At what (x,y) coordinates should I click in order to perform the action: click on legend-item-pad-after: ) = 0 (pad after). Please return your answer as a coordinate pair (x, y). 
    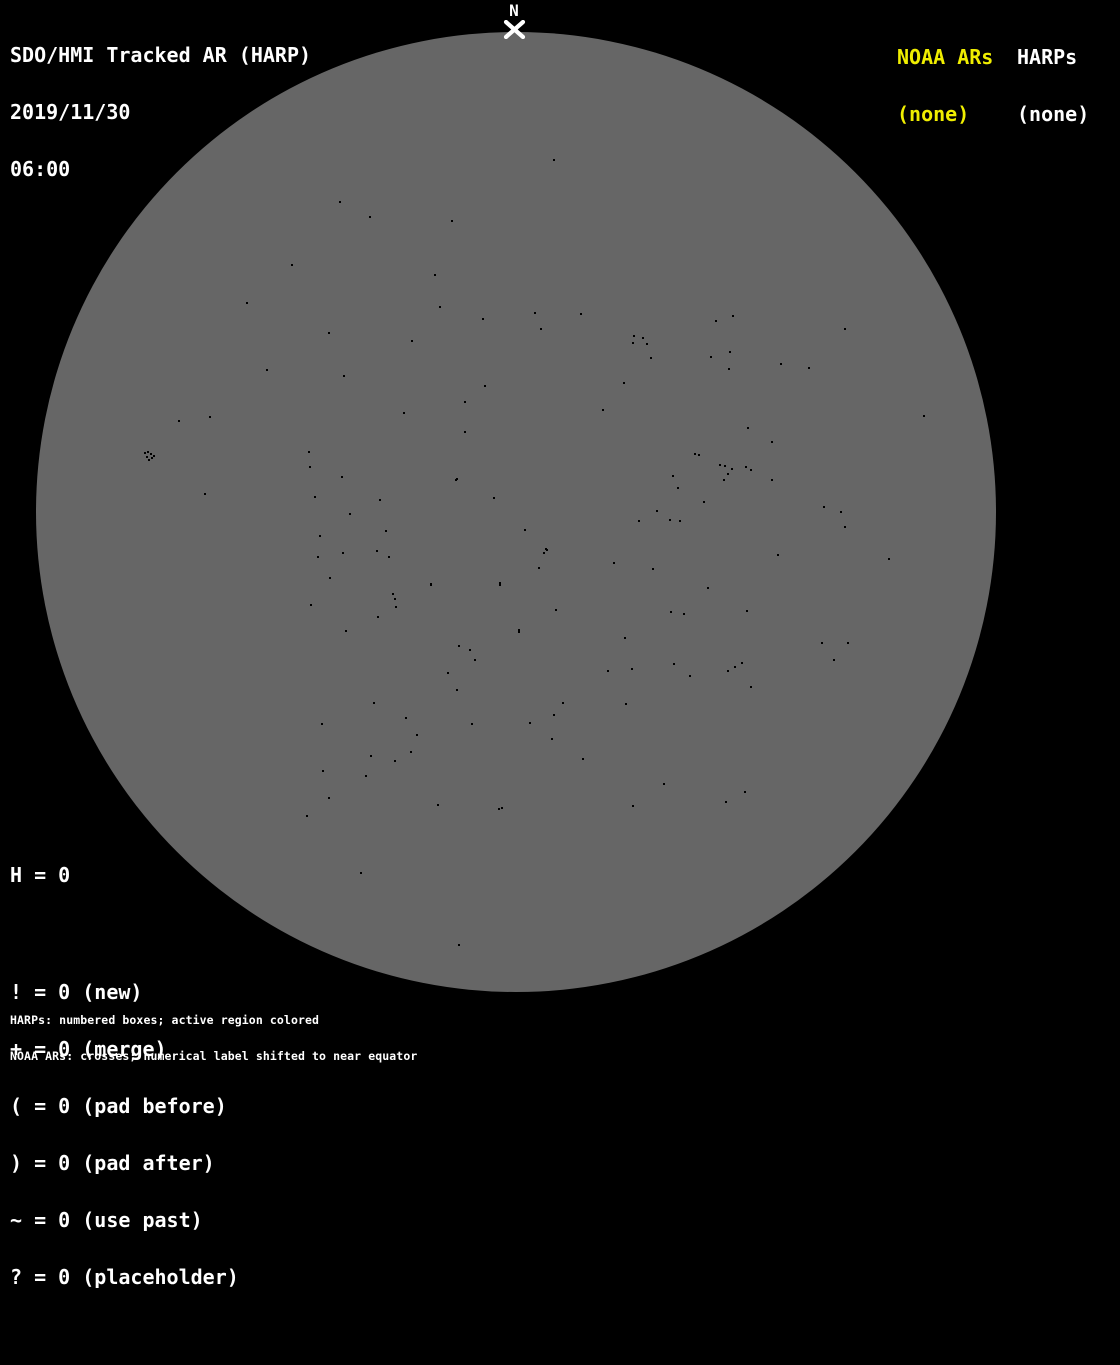
    Looking at the image, I should click on (112, 1163).